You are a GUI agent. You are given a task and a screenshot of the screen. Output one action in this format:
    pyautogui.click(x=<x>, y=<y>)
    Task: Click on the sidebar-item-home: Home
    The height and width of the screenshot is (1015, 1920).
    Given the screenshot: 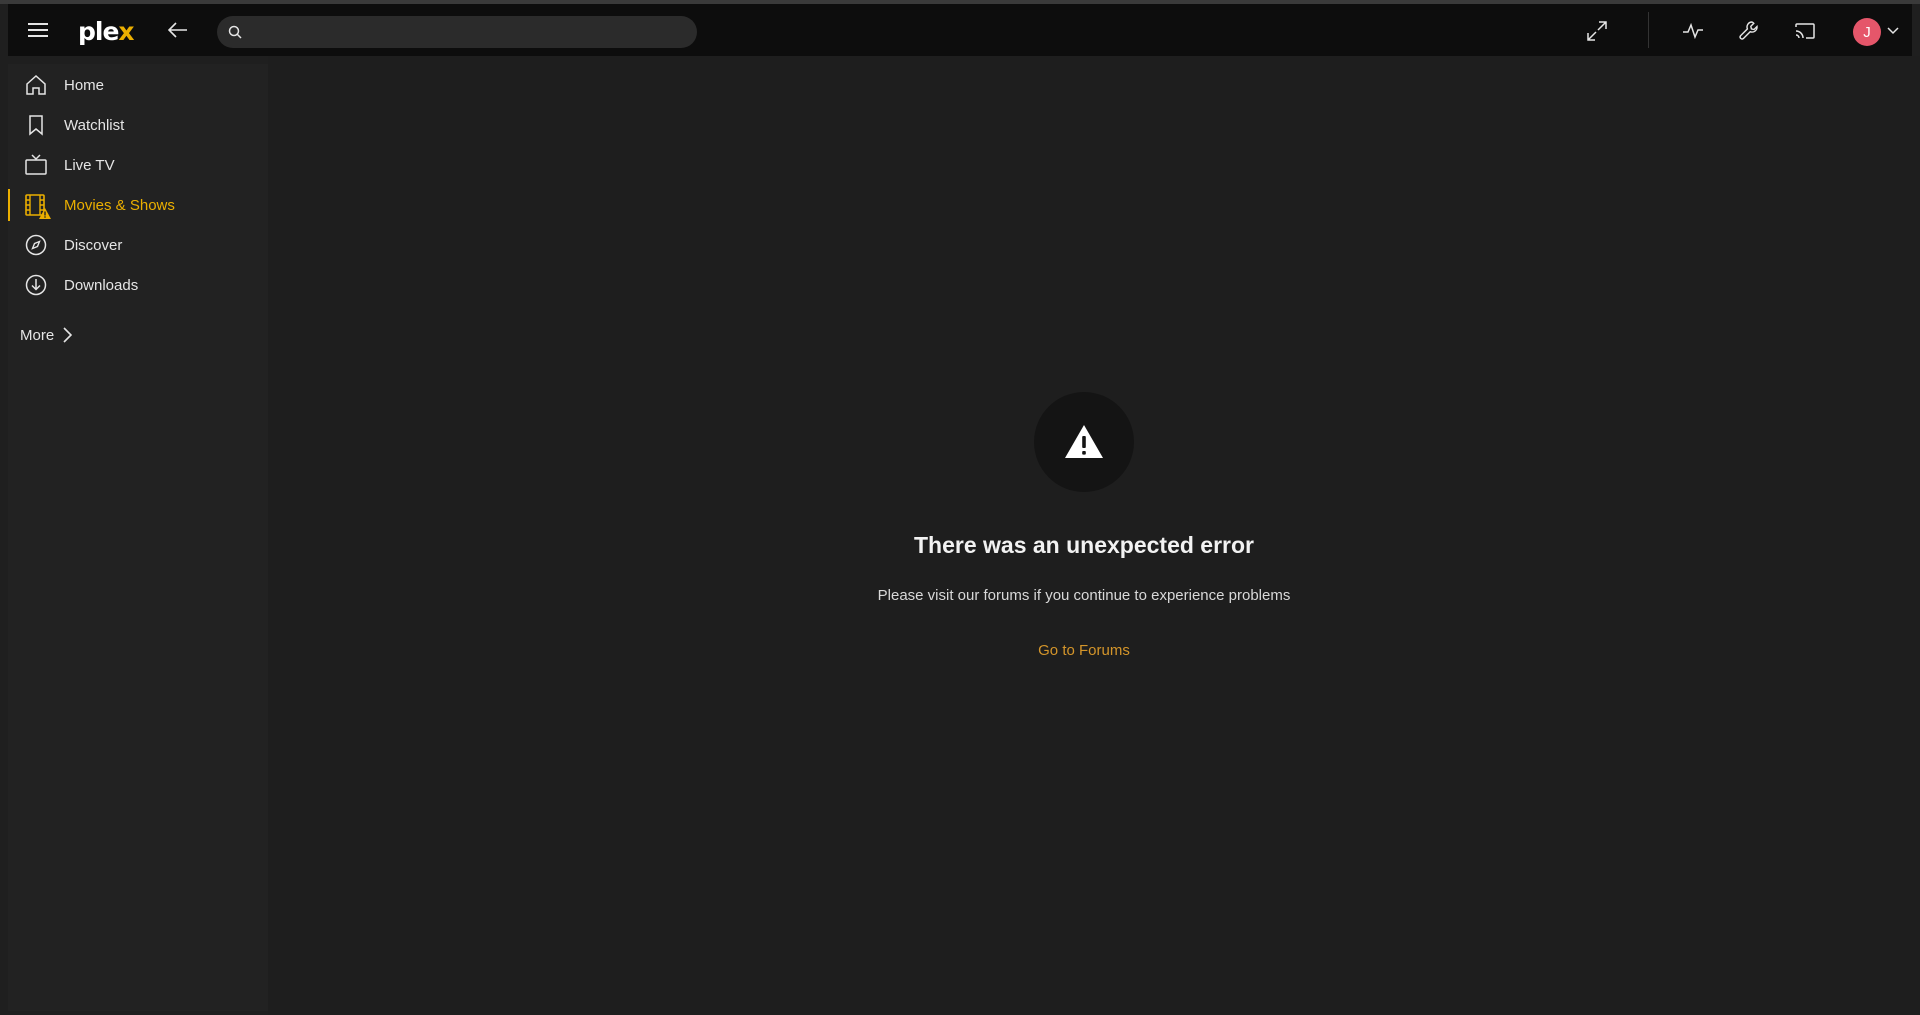 What is the action you would take?
    pyautogui.click(x=138, y=85)
    